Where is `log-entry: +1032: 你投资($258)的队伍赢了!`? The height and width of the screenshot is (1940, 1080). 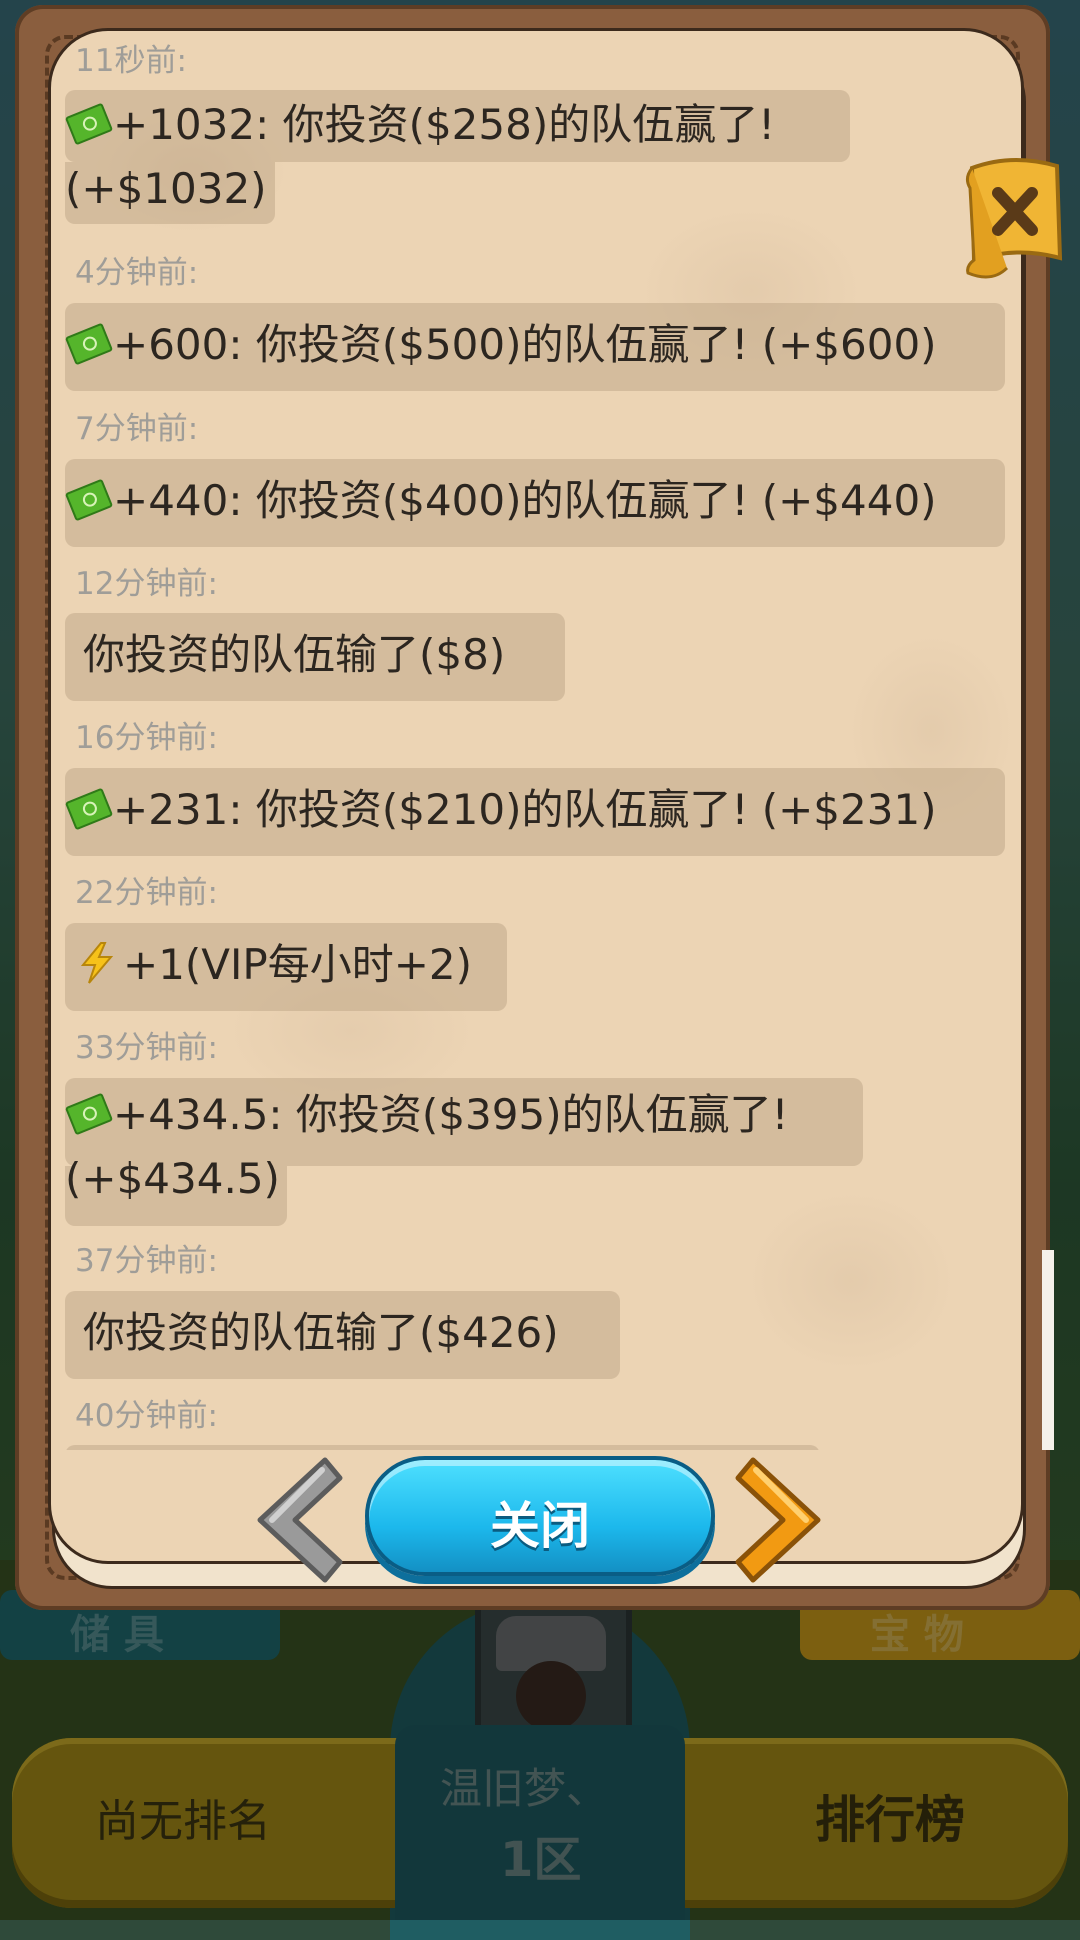
log-entry: +1032: 你投资($258)的队伍赢了! is located at coordinates (420, 125).